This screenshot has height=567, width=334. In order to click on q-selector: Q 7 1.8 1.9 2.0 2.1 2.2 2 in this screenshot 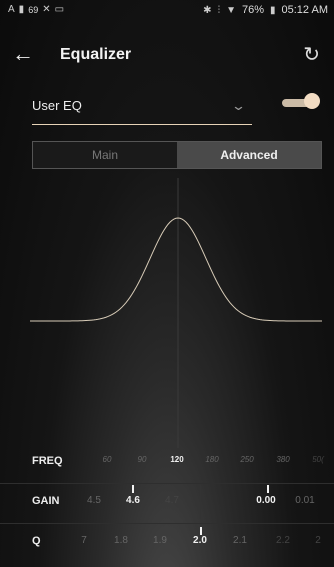, I will do `click(167, 545)`.